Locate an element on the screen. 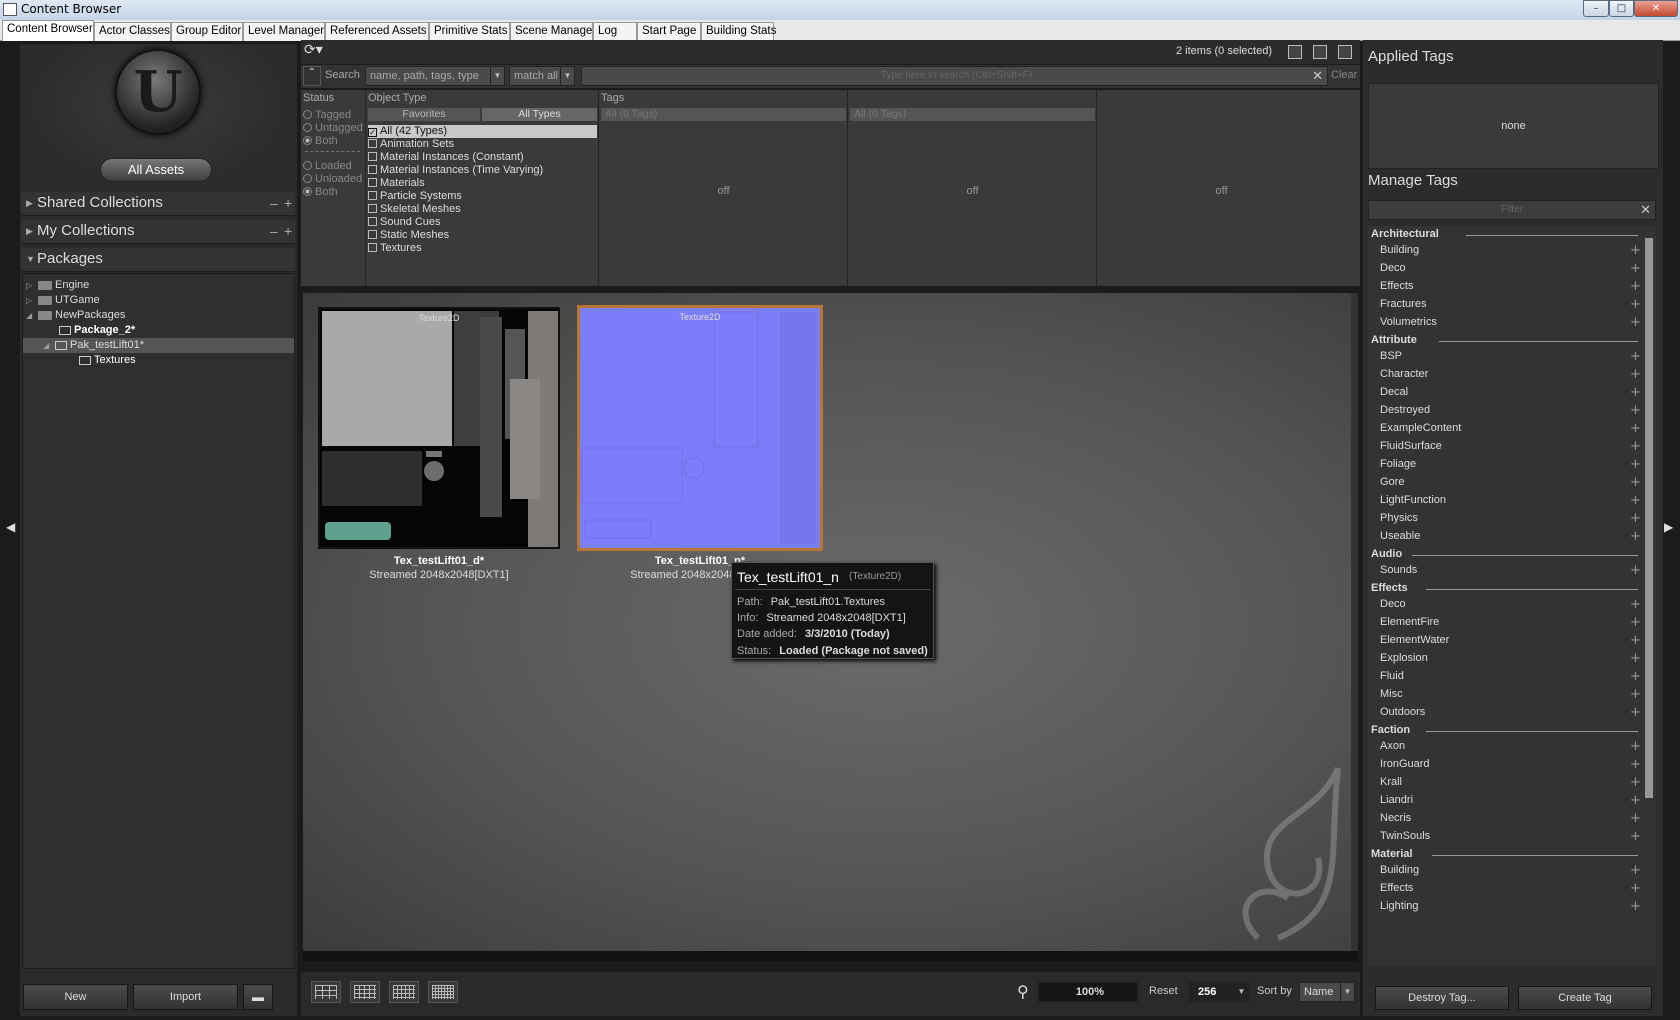 Image resolution: width=1680 pixels, height=1020 pixels. tag-item: Krall is located at coordinates (1391, 783).